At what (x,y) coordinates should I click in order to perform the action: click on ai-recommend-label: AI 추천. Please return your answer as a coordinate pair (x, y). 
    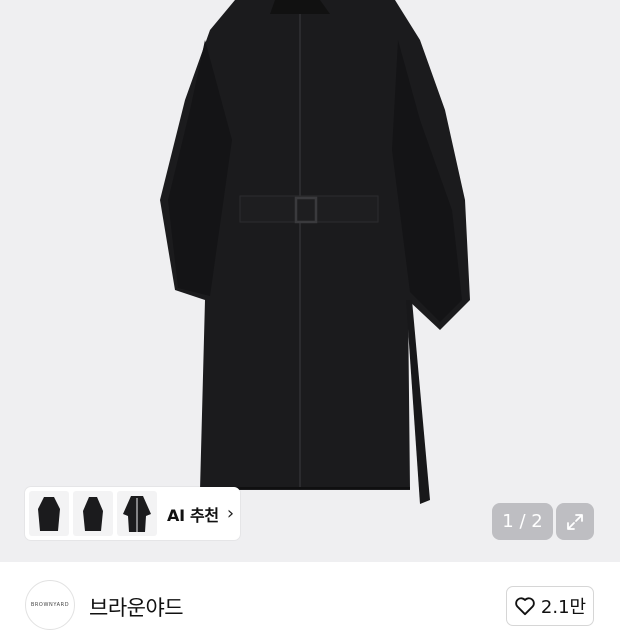
    Looking at the image, I should click on (193, 515).